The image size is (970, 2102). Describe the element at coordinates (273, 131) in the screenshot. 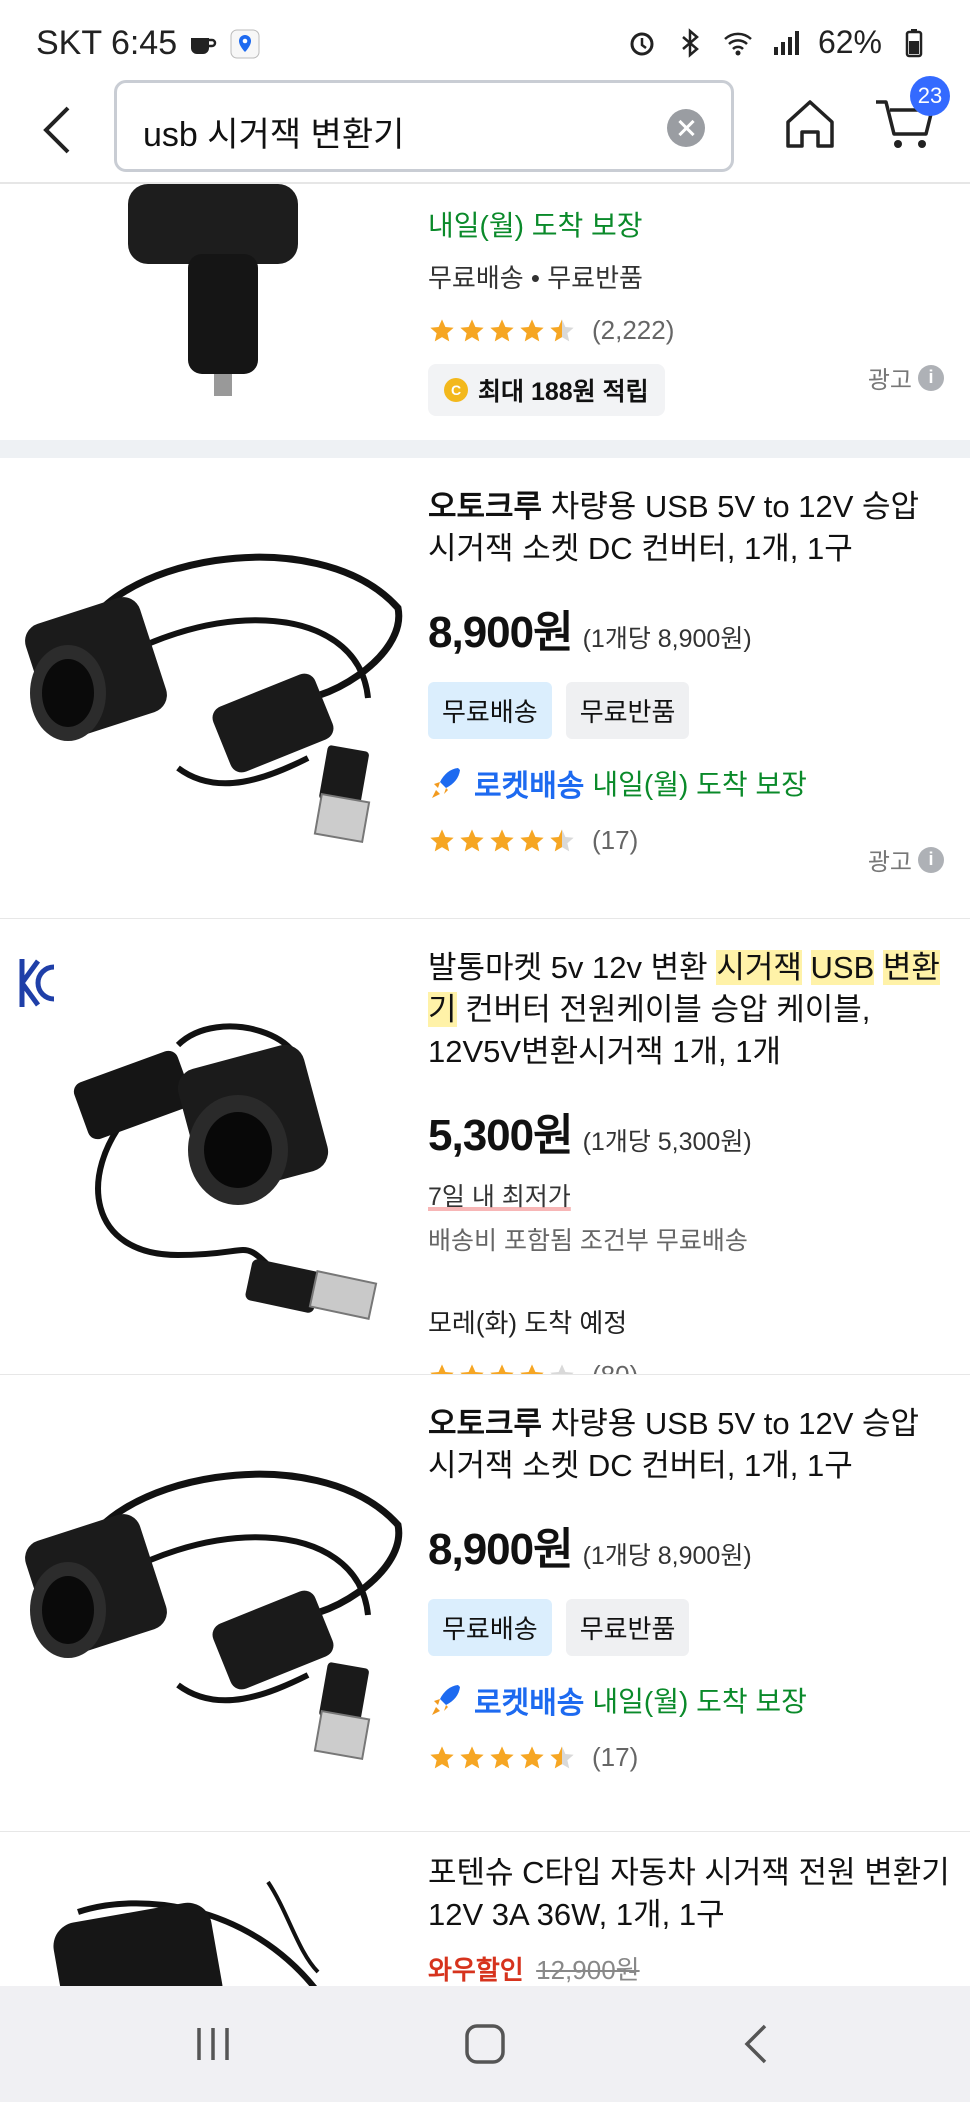

I see `search-query: usb 시거잭 변환기` at that location.